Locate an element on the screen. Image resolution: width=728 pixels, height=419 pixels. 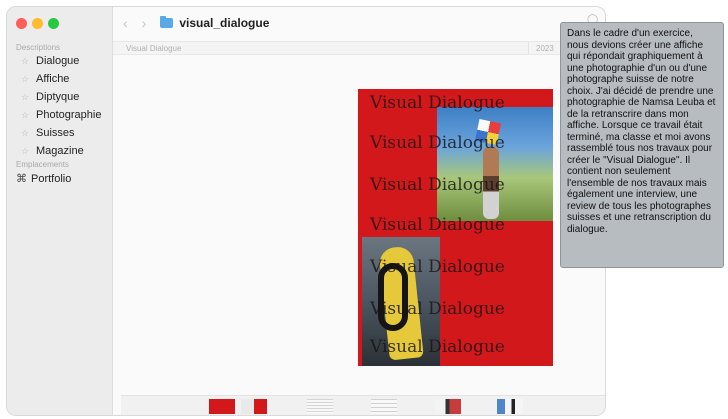
chevron-left-icon: ‹ is located at coordinates (125, 23).